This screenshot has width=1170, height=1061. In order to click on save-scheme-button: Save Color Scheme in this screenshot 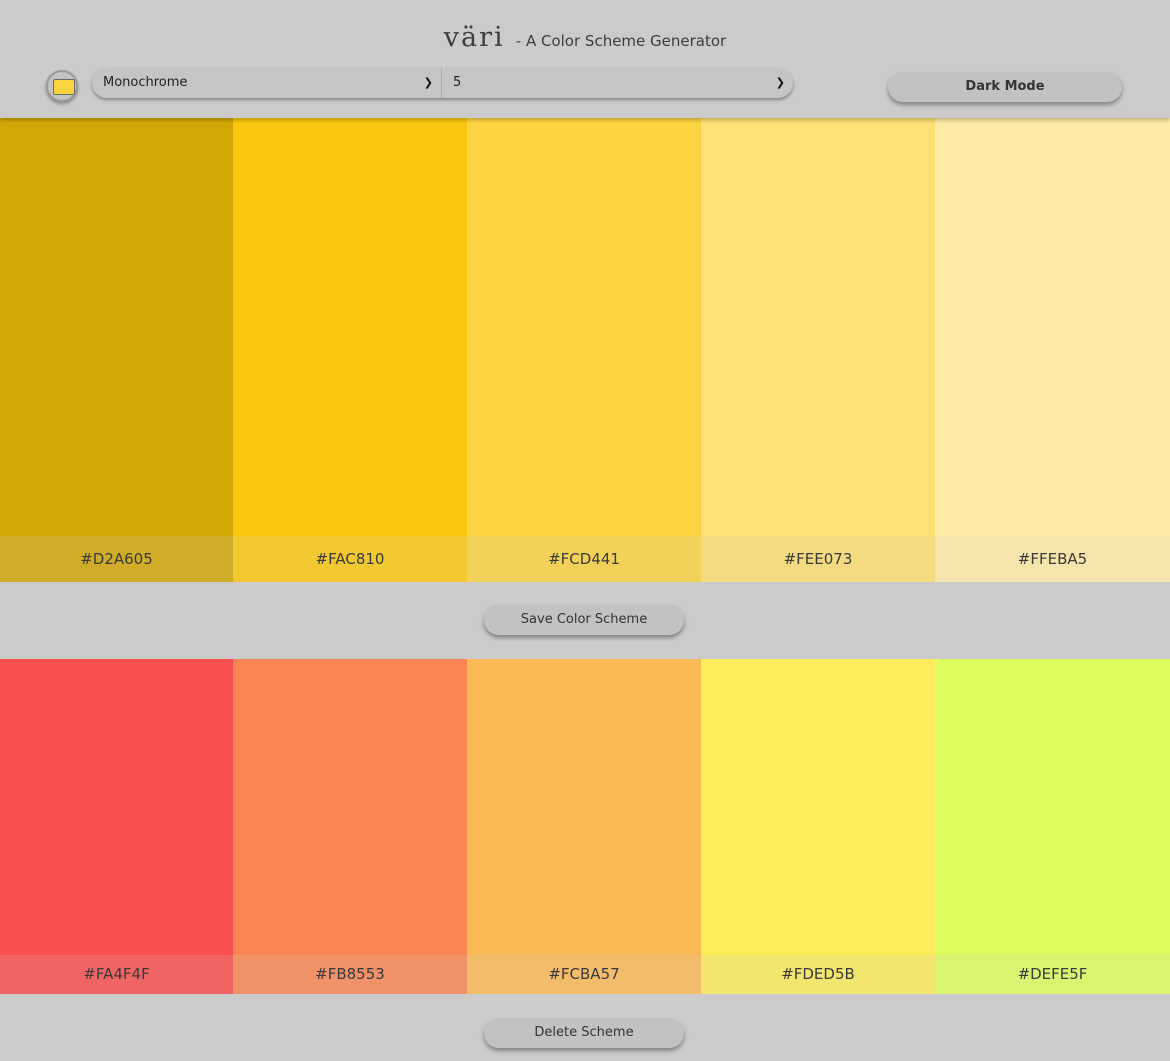, I will do `click(584, 620)`.